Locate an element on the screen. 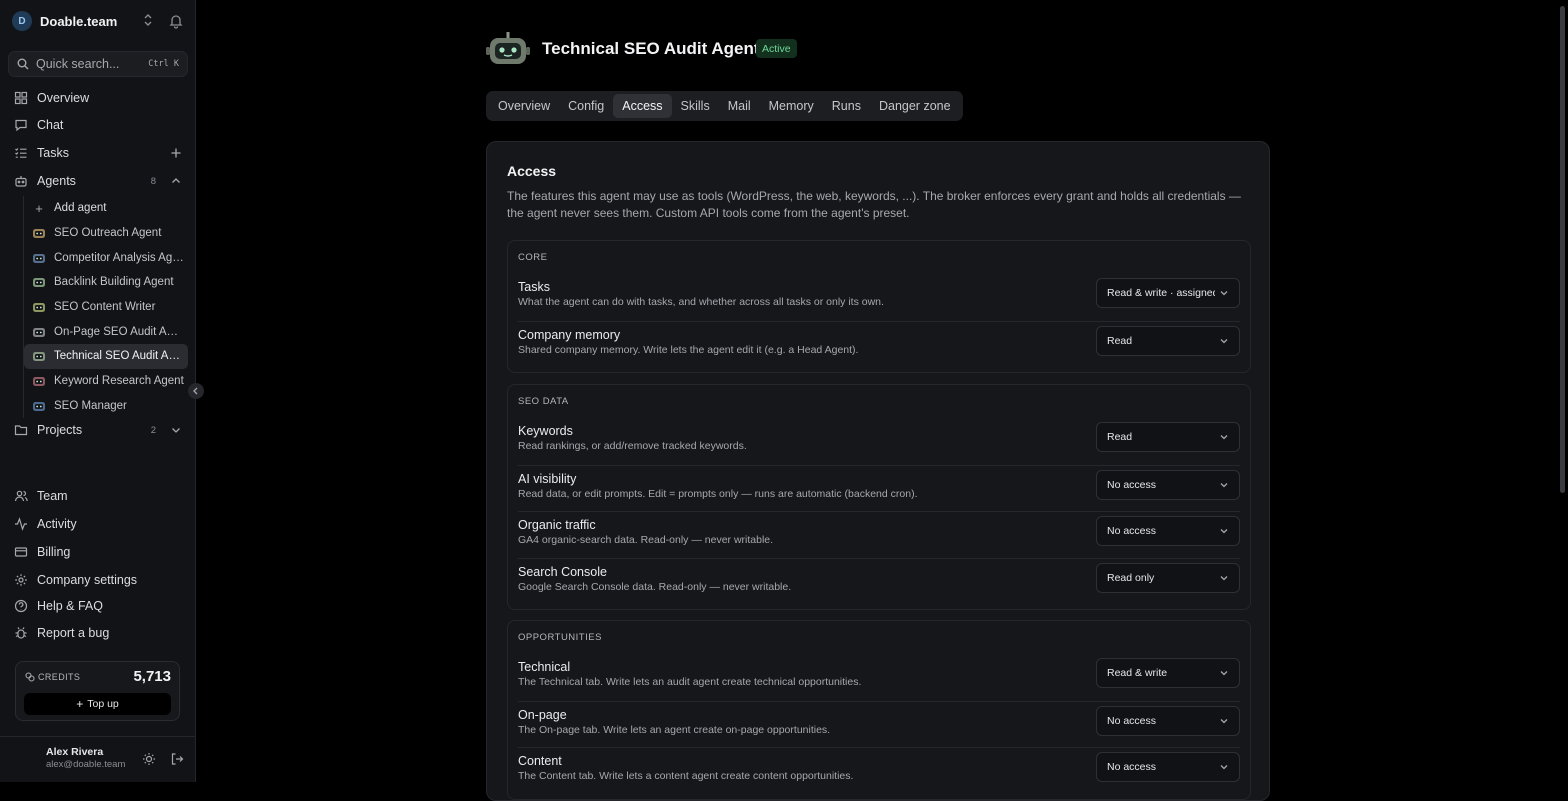  nav-help: Help & FAQ is located at coordinates (98, 606).